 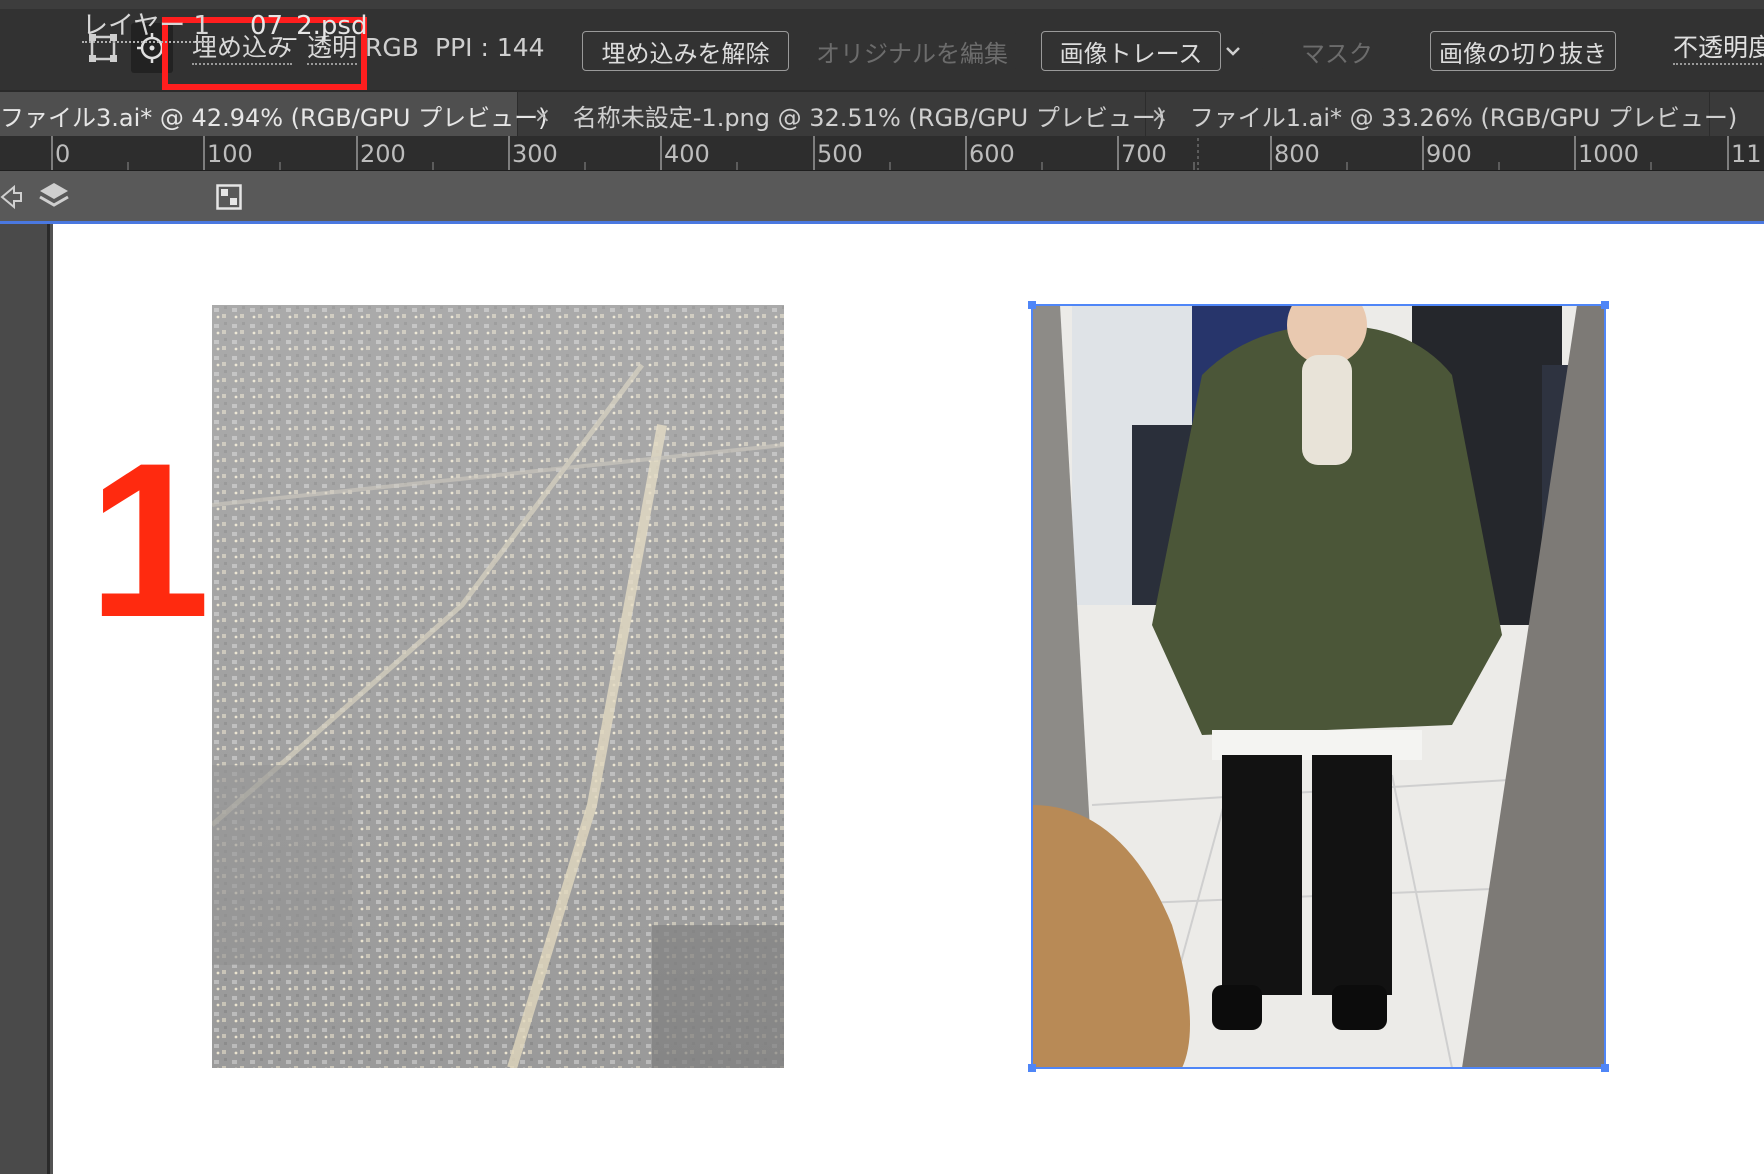 I want to click on breadcrumb-layer: レイヤー 1, so click(x=146, y=27).